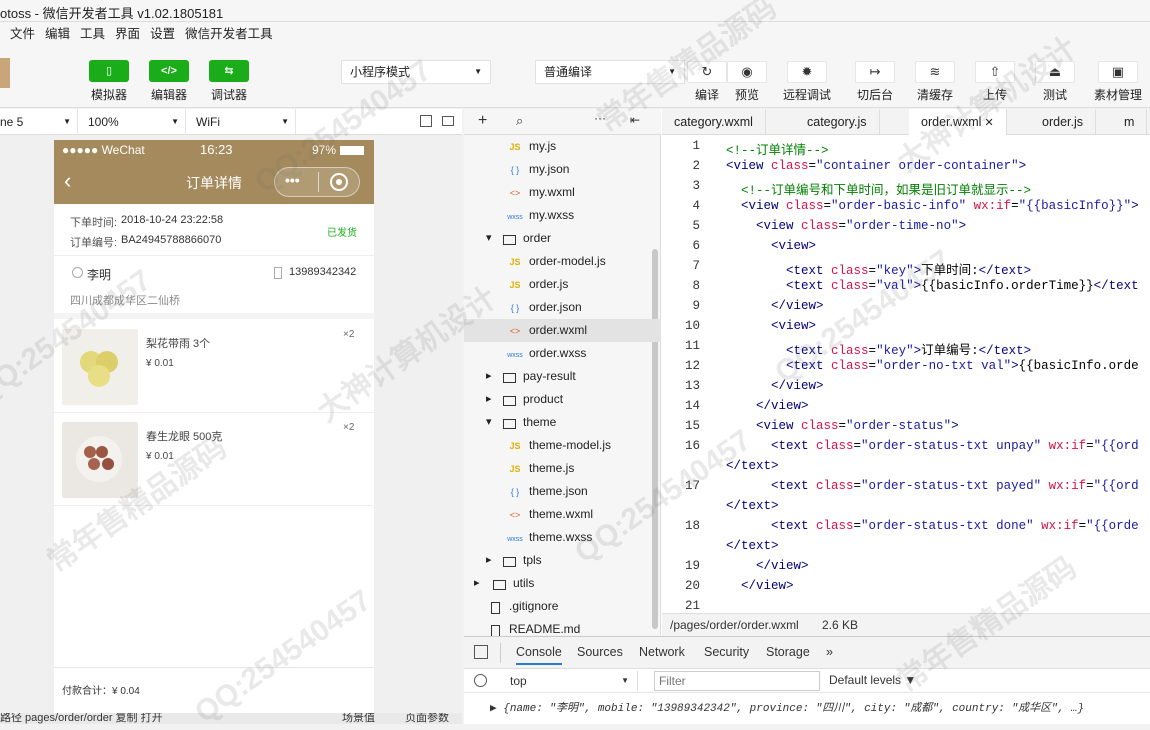 Image resolution: width=1150 pixels, height=730 pixels. I want to click on add-icon: +, so click(482, 121).